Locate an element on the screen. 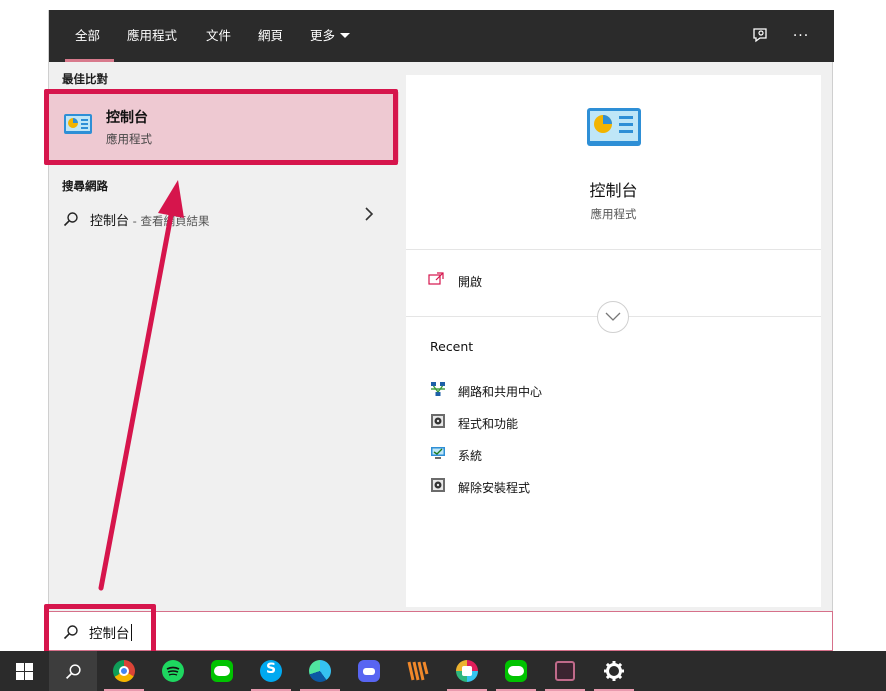 The image size is (886, 691). taskbar: S is located at coordinates (443, 671).